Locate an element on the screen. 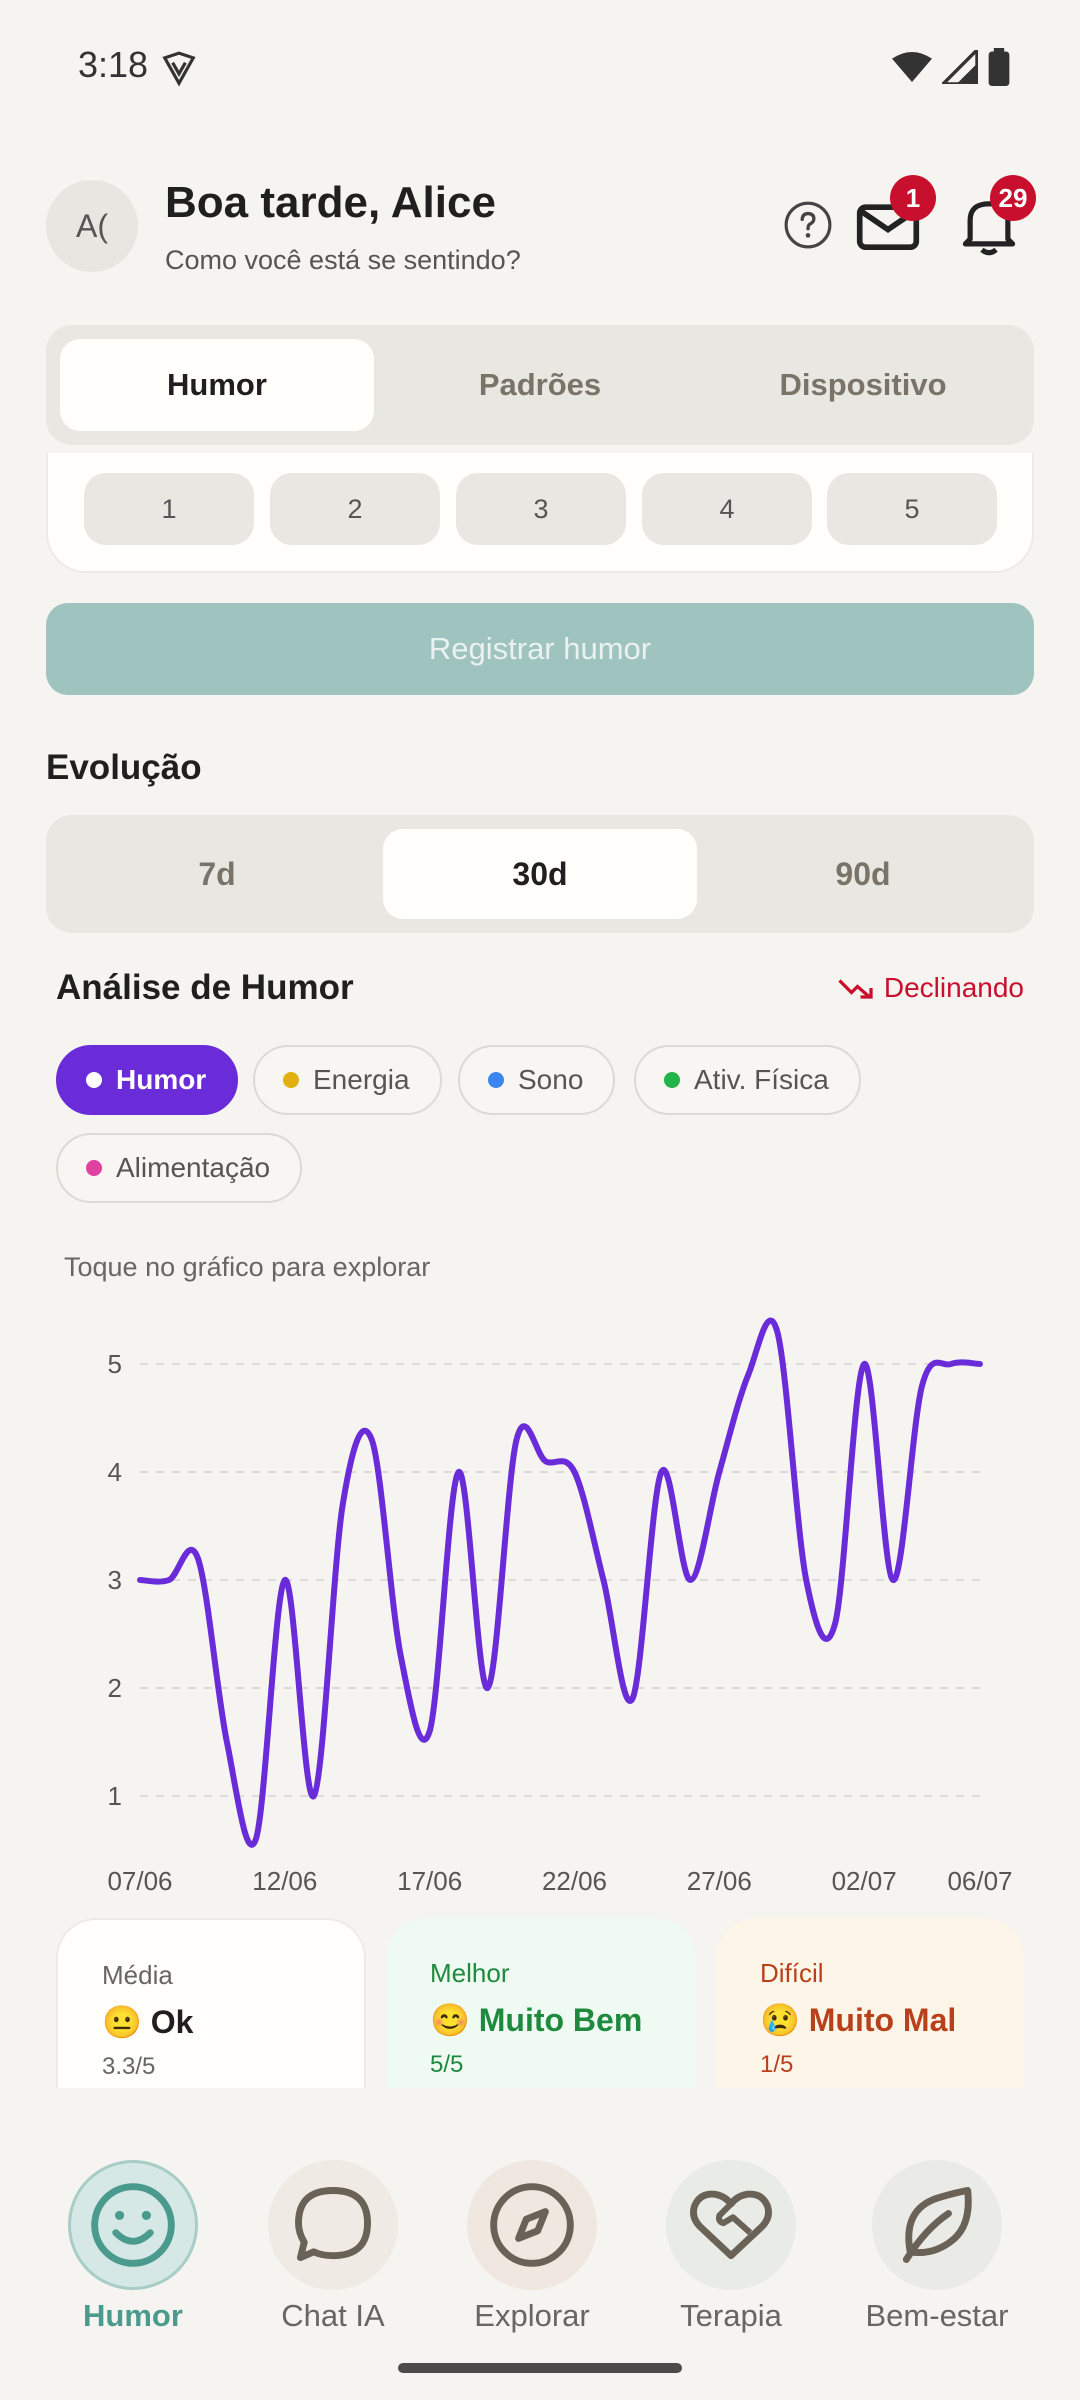  chart-hint: Toque no gráfico para explorar is located at coordinates (247, 1267).